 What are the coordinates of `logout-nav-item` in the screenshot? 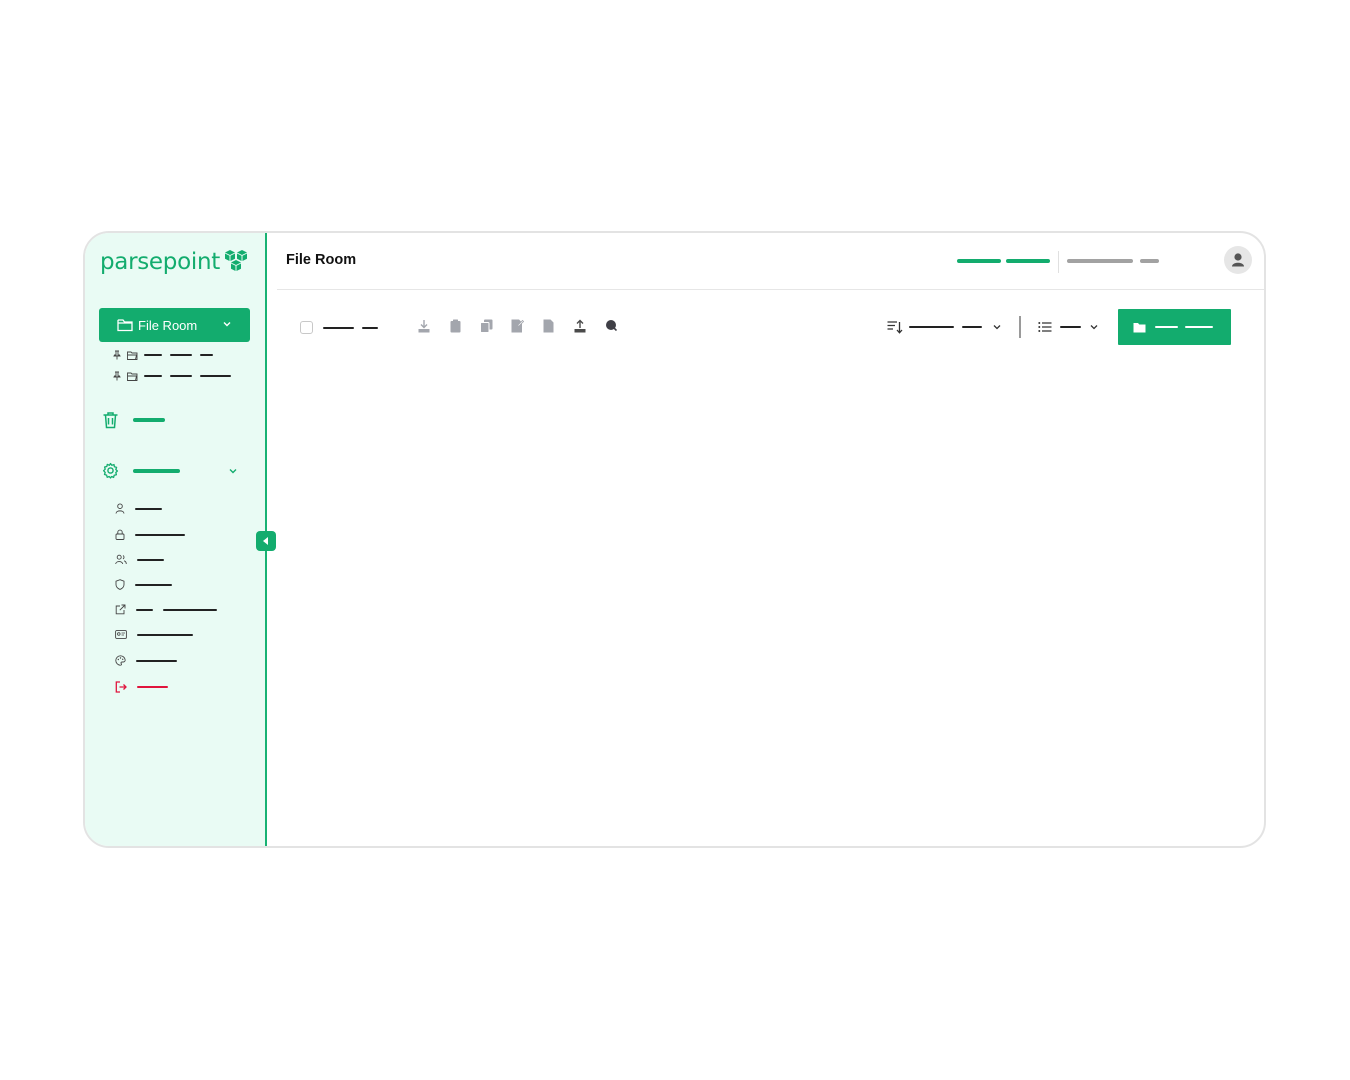 It's located at (141, 687).